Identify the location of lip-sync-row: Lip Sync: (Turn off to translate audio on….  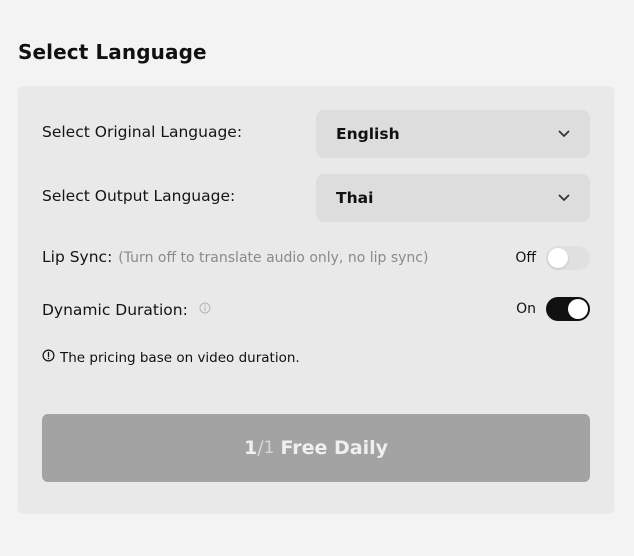
(235, 257).